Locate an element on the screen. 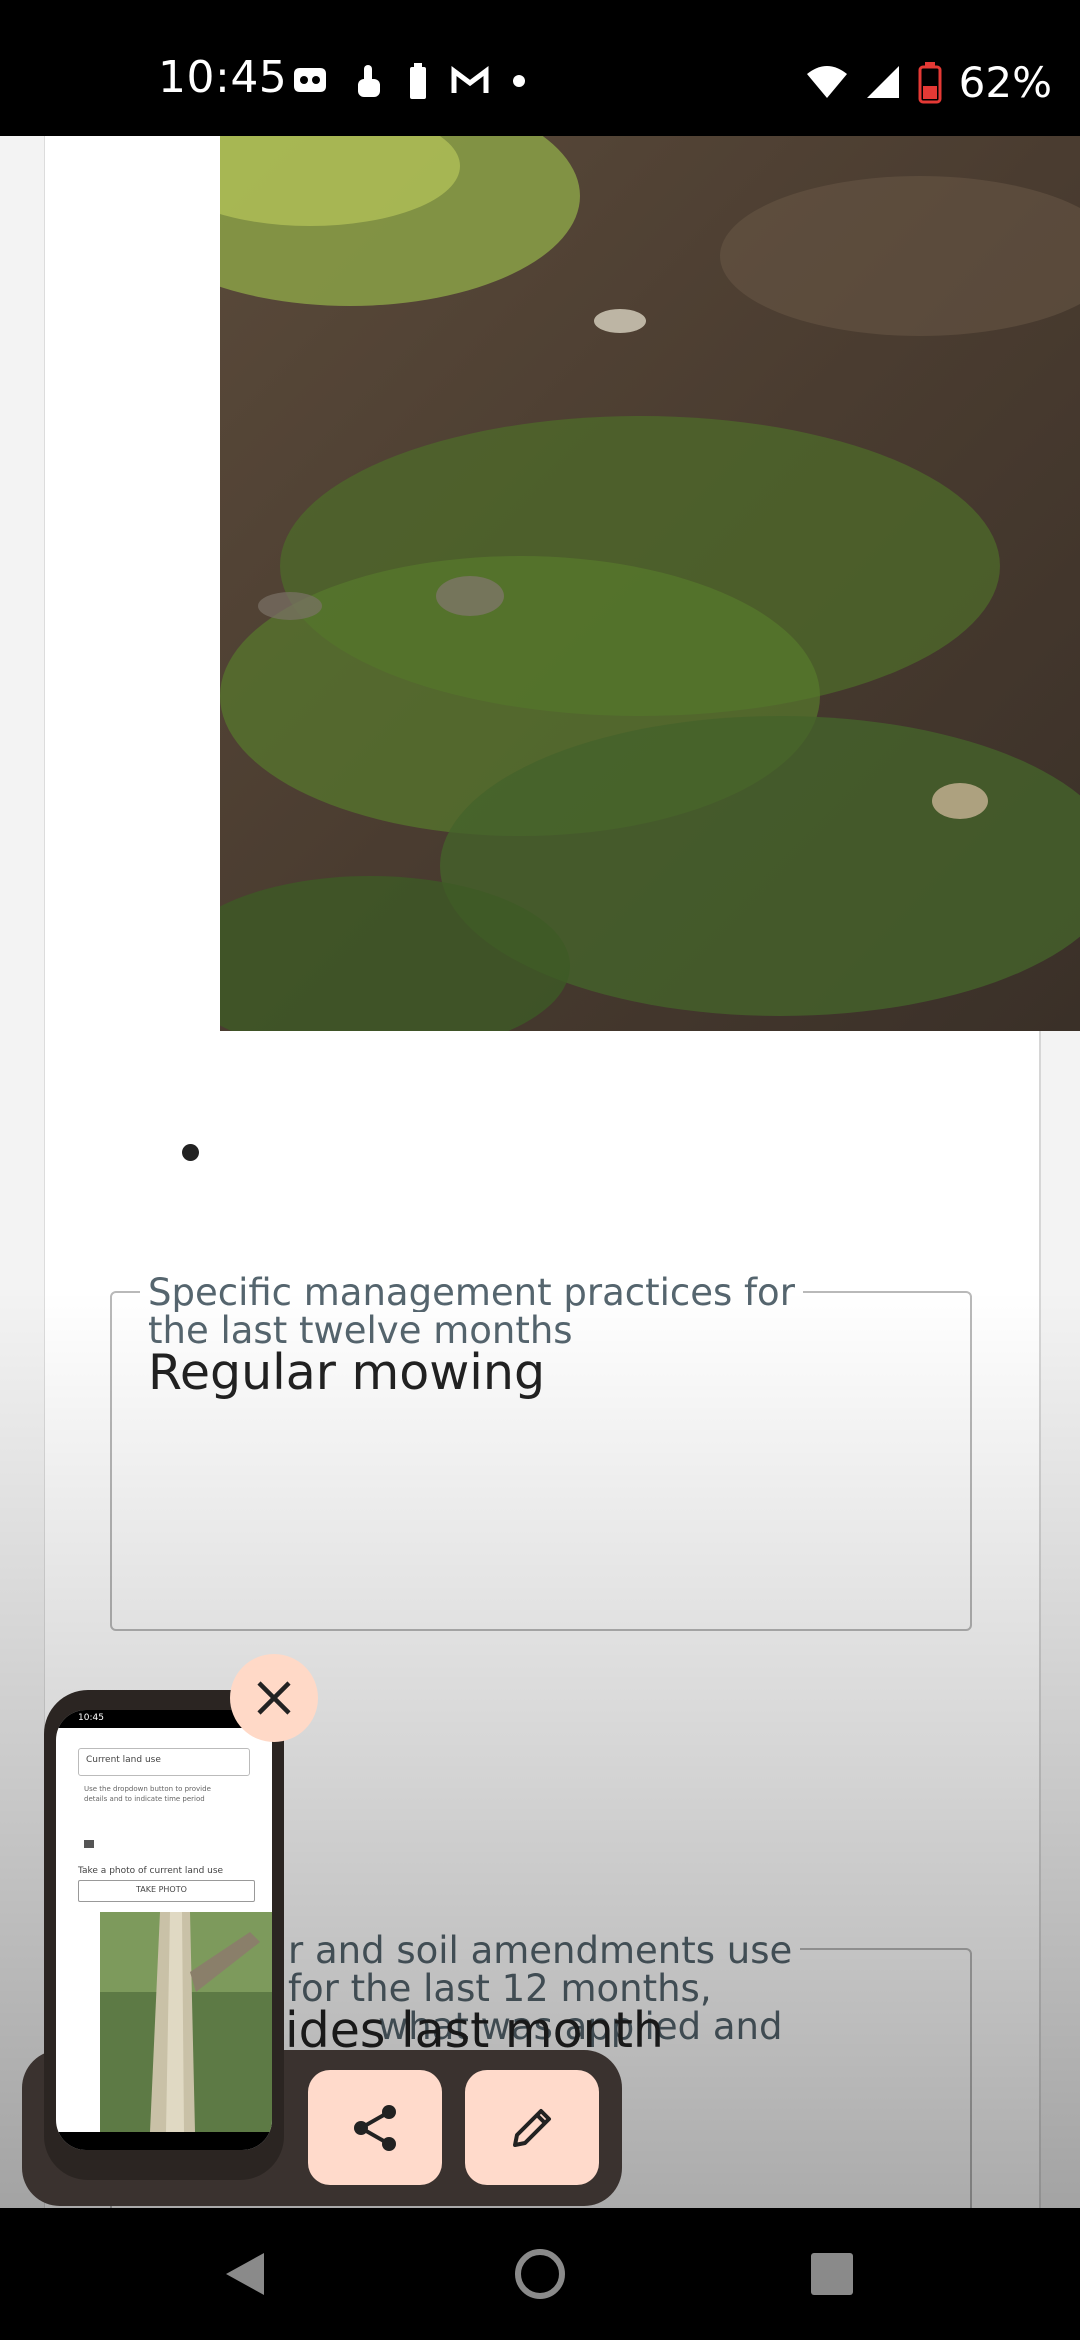  mini-time: 10:45 is located at coordinates (91, 1718).